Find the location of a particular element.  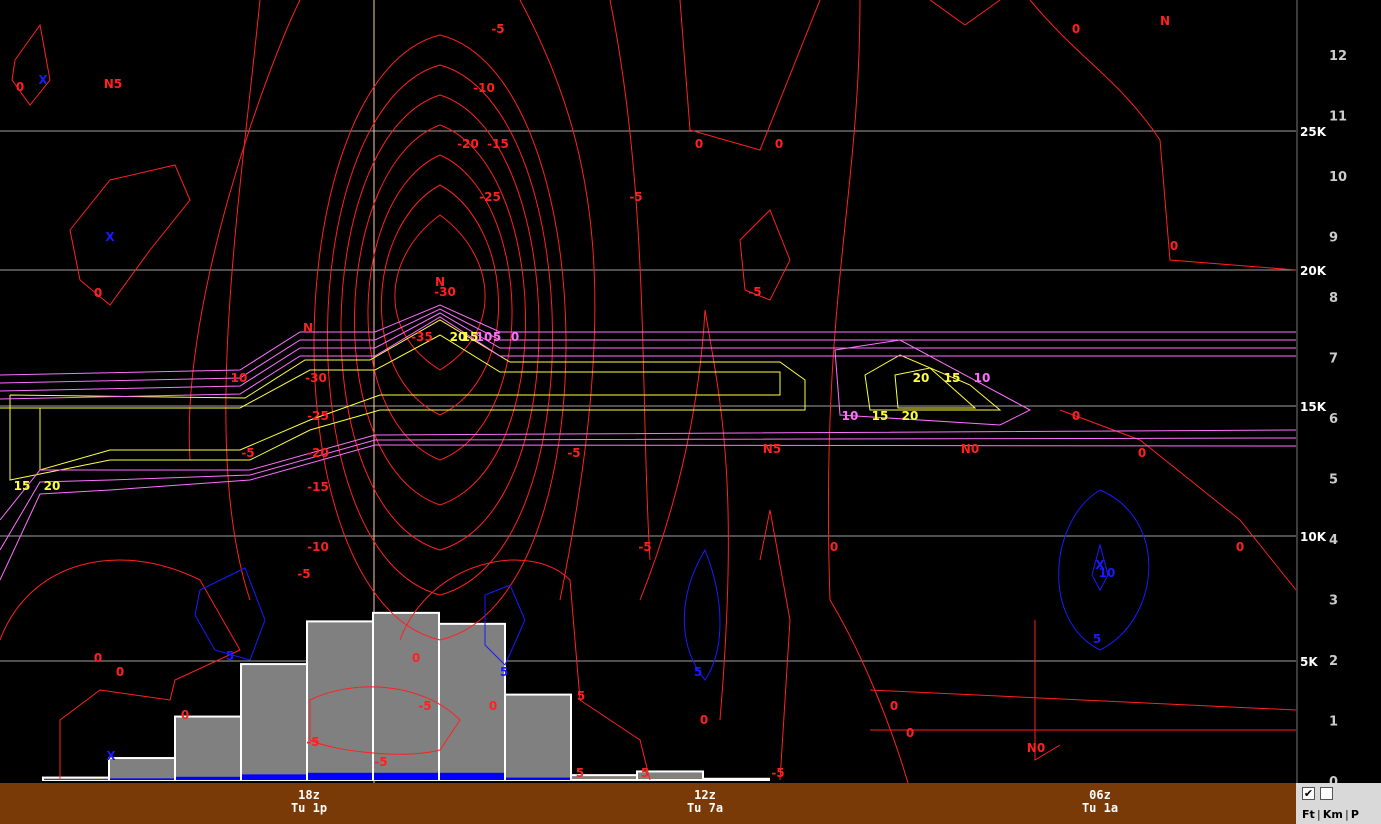

km-tick-label: 1 is located at coordinates (1333, 722).